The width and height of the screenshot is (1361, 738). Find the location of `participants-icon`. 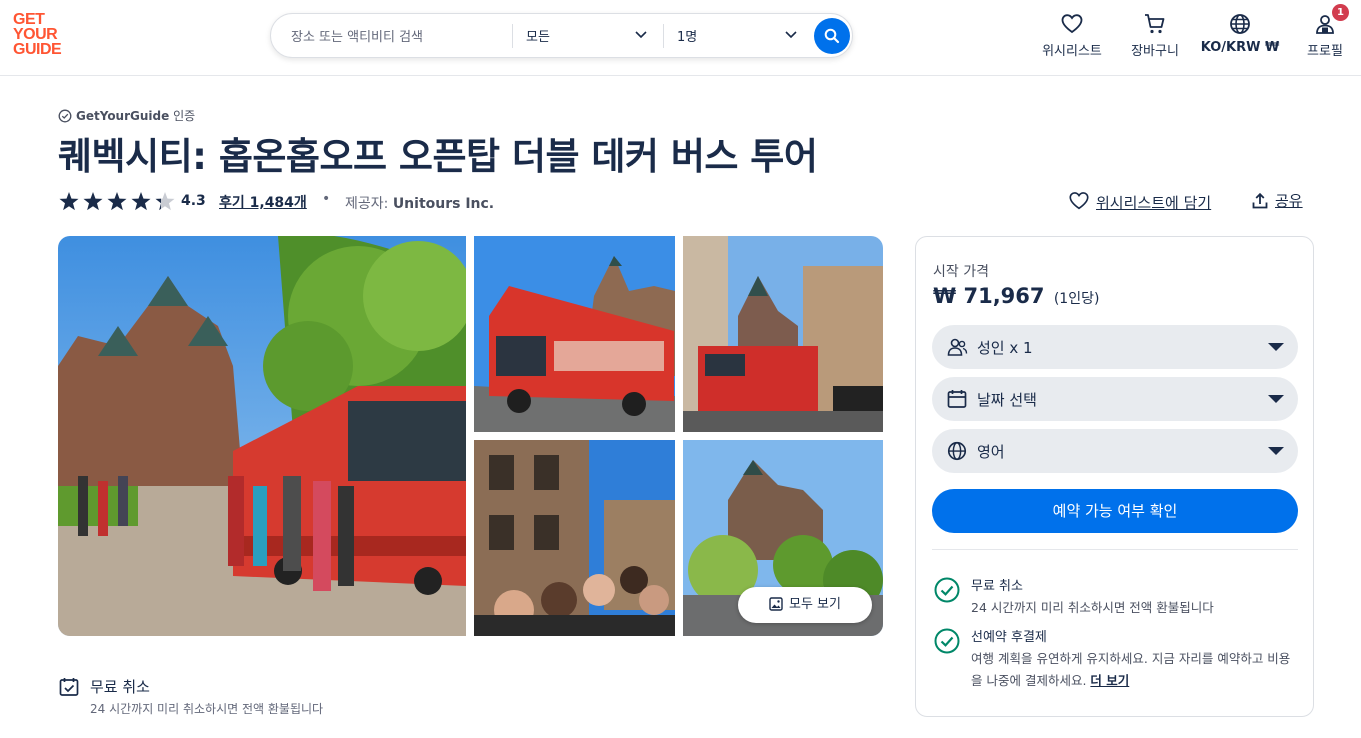

participants-icon is located at coordinates (957, 347).